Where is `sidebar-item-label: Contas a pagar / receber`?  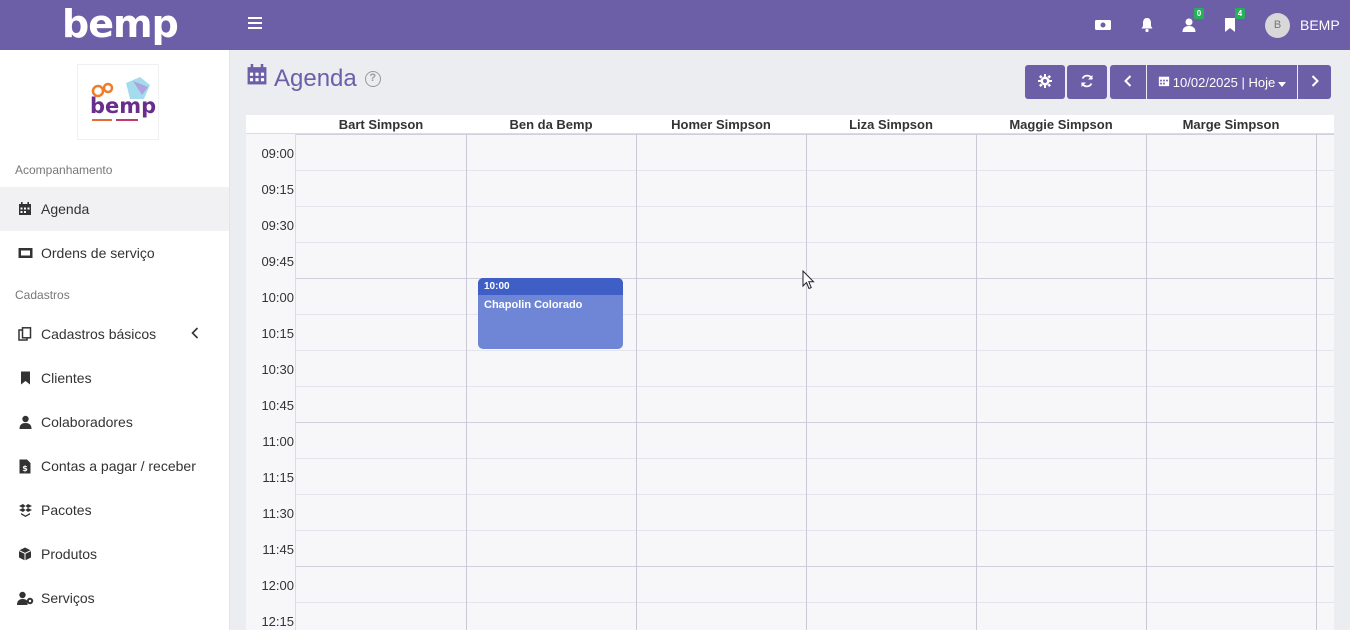 sidebar-item-label: Contas a pagar / receber is located at coordinates (118, 466).